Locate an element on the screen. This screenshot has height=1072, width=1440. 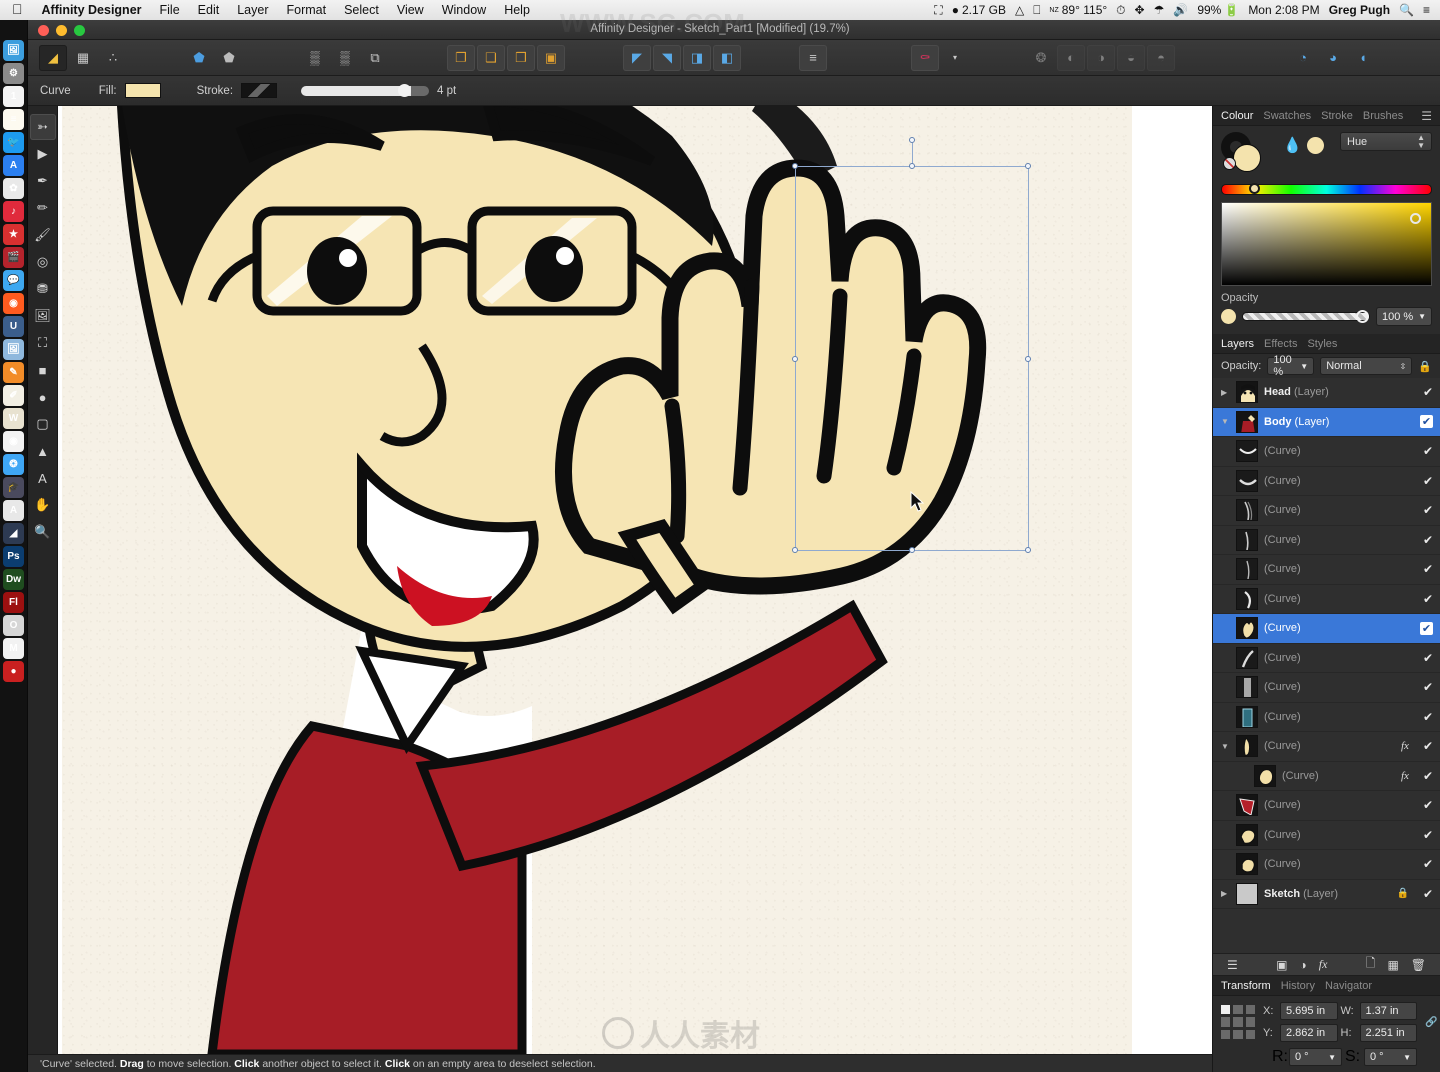
disclosure-triangle-icon: ▼ is located at coordinates (1225, 746).